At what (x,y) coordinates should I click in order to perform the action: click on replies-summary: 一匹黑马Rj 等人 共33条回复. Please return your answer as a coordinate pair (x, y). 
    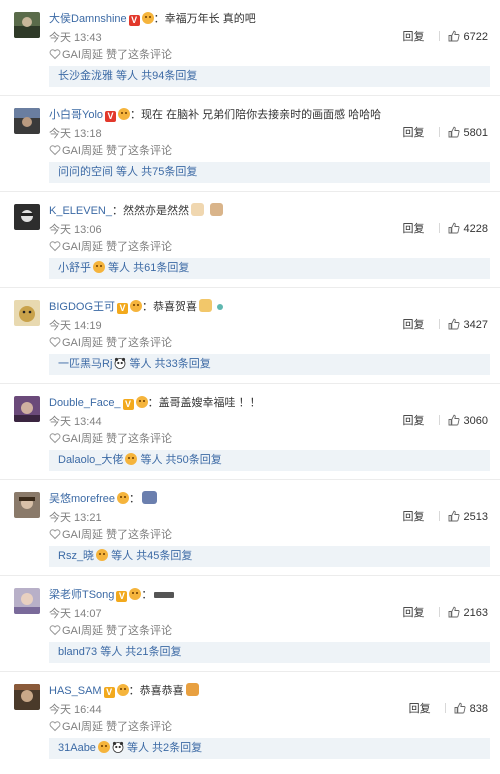
    Looking at the image, I should click on (269, 364).